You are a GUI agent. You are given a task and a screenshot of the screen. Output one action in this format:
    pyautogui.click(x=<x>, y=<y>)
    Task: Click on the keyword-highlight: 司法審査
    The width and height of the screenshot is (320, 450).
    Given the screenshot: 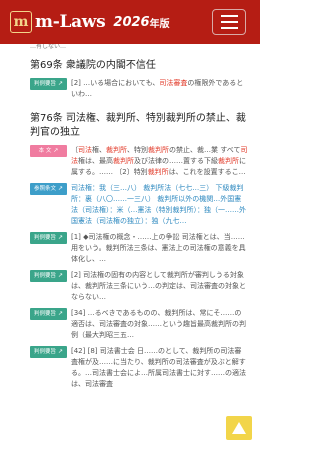 What is the action you would take?
    pyautogui.click(x=173, y=83)
    